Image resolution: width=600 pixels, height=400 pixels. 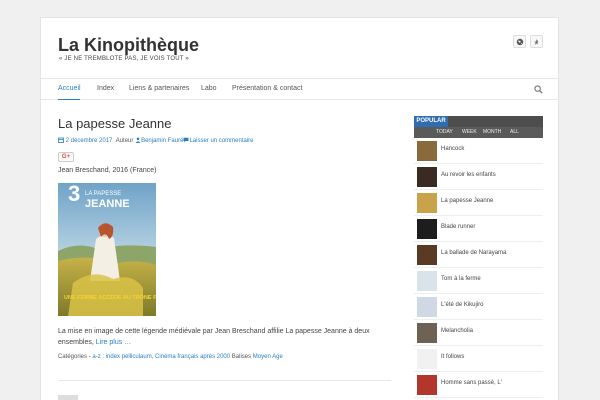 What do you see at coordinates (128, 45) in the screenshot?
I see `site-title: La Kinopithèque` at bounding box center [128, 45].